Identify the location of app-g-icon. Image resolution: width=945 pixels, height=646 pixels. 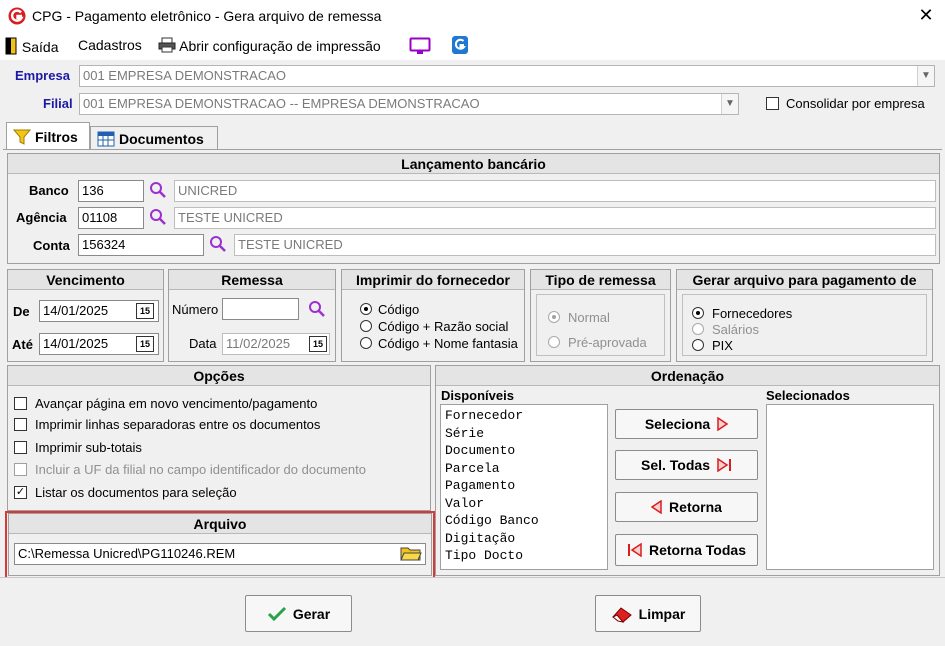
(460, 45).